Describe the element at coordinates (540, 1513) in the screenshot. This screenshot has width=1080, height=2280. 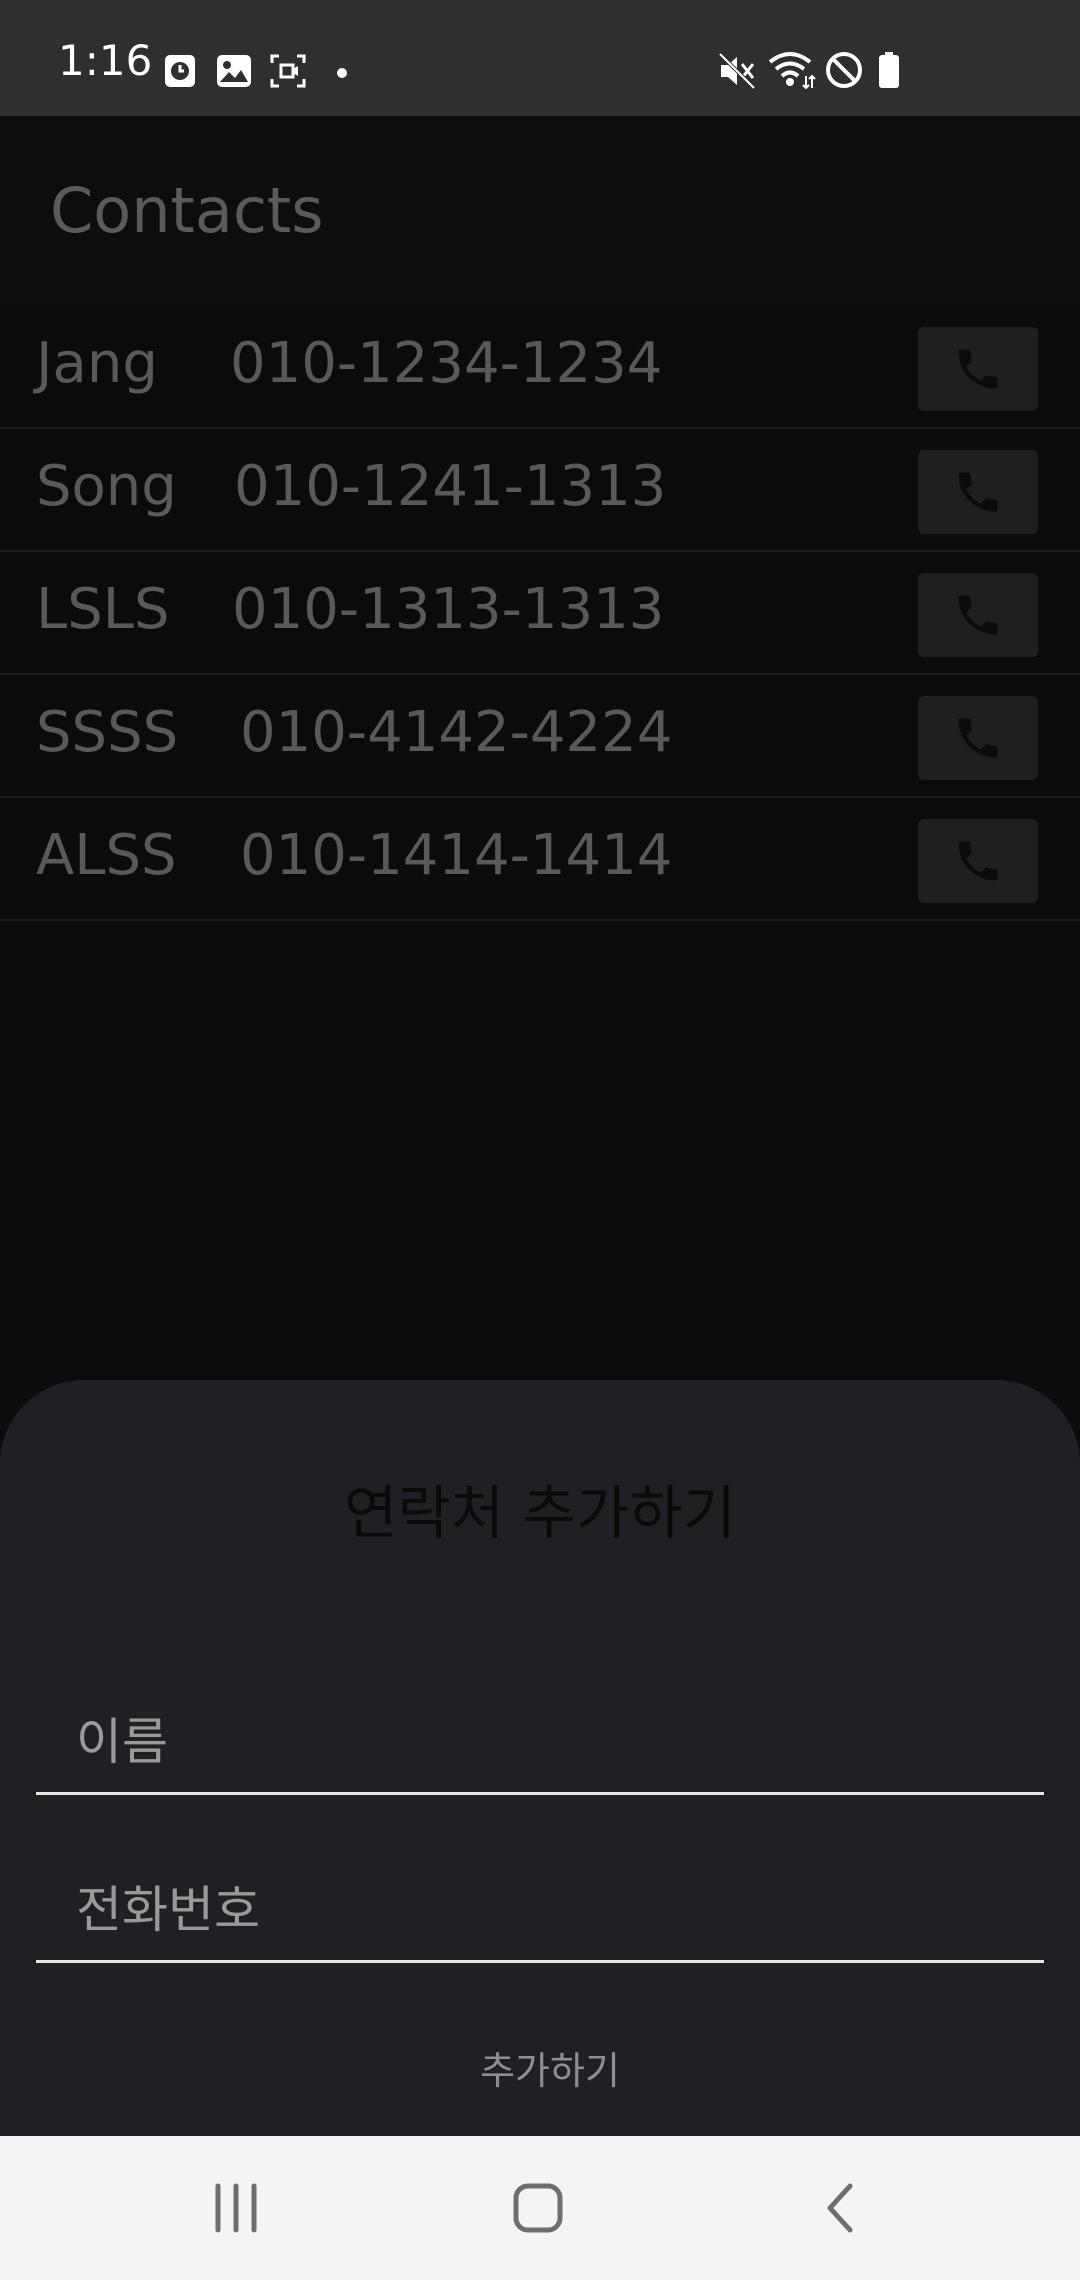
I see `sheet-title: 연락처 추가하기` at that location.